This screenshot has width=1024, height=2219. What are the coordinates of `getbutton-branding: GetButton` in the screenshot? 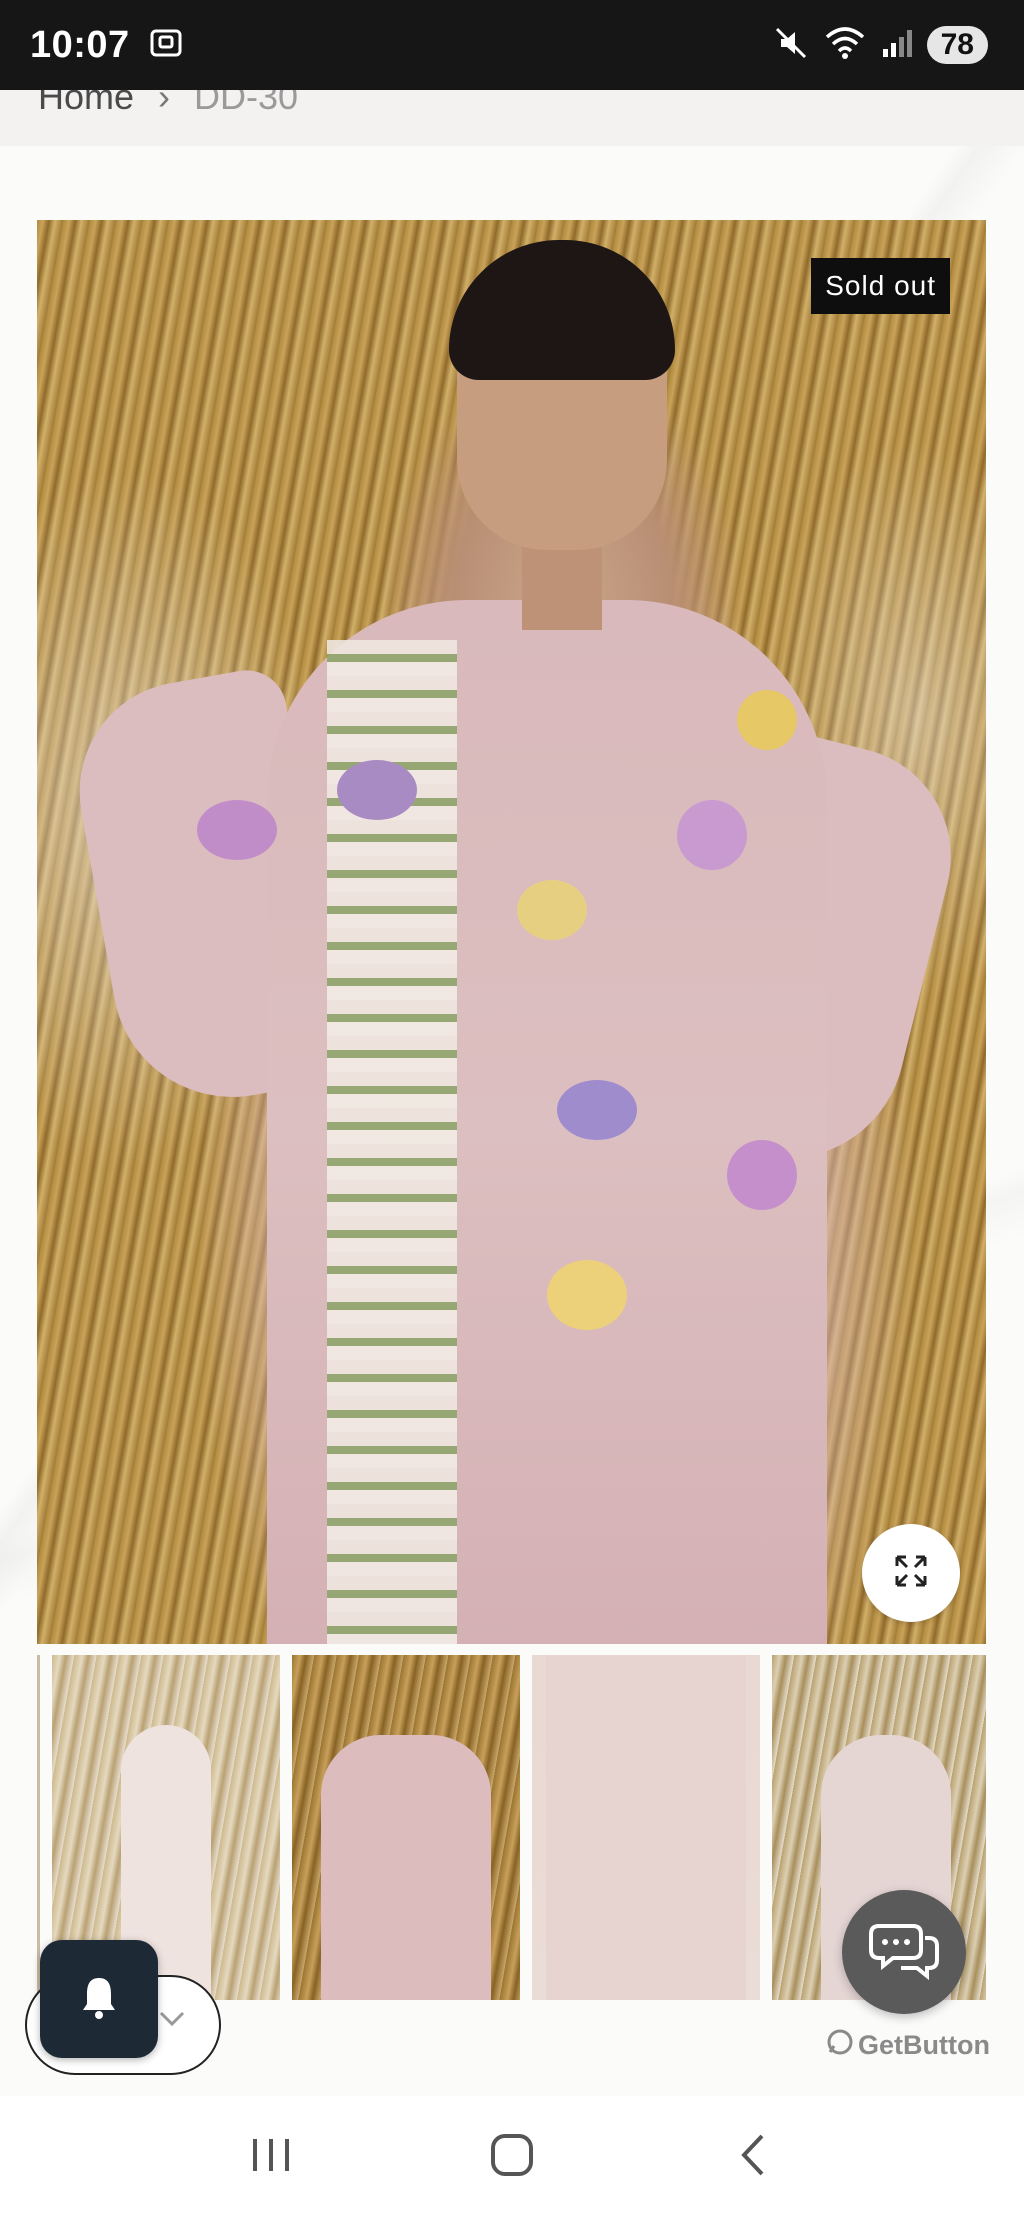 It's located at (908, 2045).